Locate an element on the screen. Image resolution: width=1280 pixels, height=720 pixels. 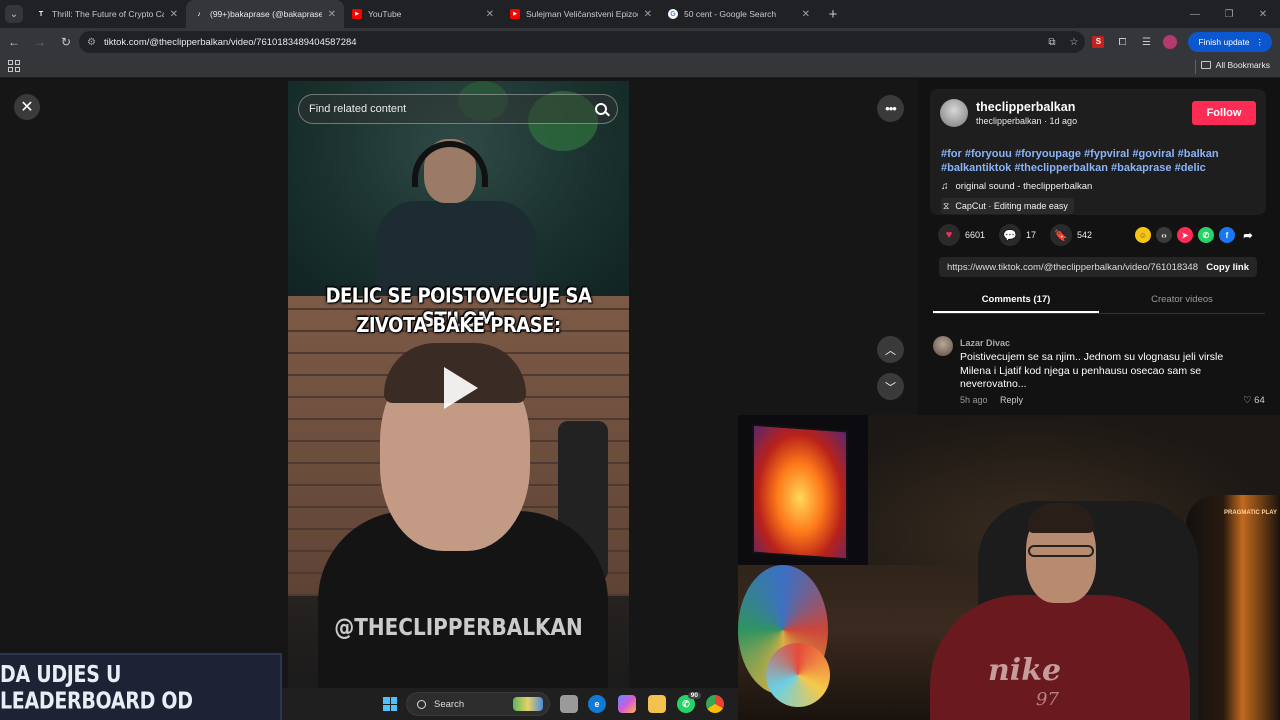
embed-icon: ‹› is located at coordinates (1164, 235).